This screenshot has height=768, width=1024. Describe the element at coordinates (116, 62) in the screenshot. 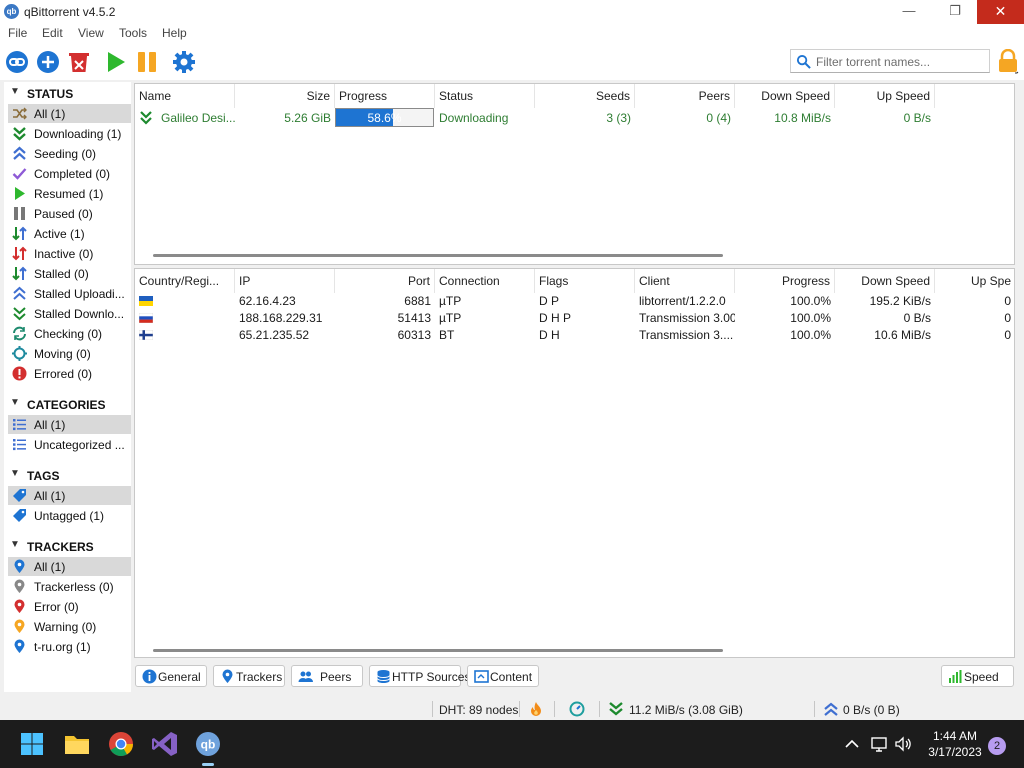

I see `resume-button` at that location.